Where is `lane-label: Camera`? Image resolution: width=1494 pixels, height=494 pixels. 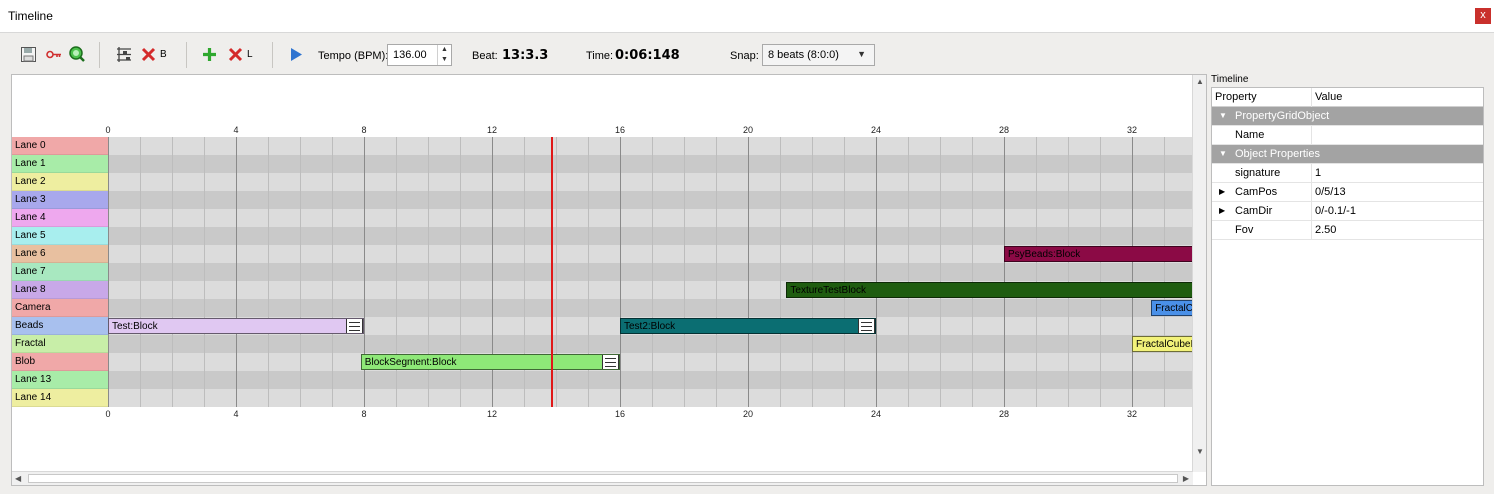 lane-label: Camera is located at coordinates (60, 308).